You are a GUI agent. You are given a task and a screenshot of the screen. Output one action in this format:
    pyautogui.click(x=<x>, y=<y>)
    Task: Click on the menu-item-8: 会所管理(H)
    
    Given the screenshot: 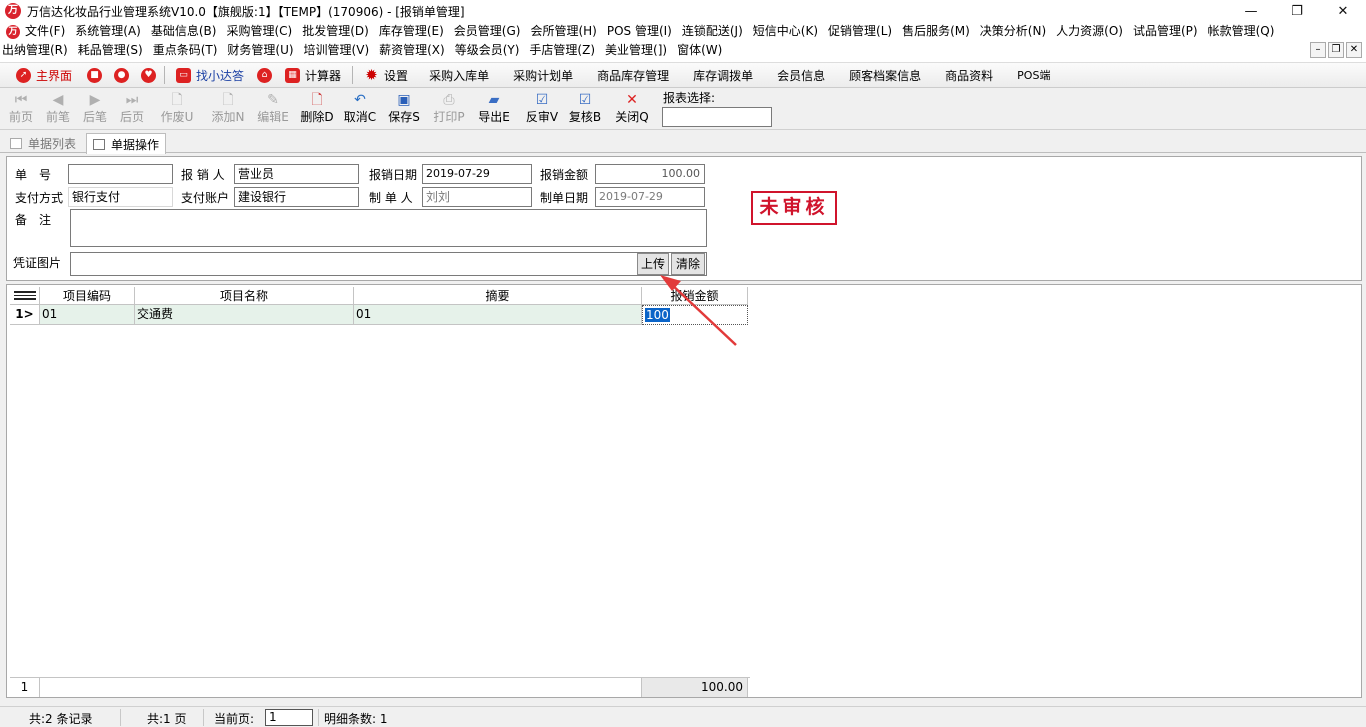 What is the action you would take?
    pyautogui.click(x=563, y=31)
    